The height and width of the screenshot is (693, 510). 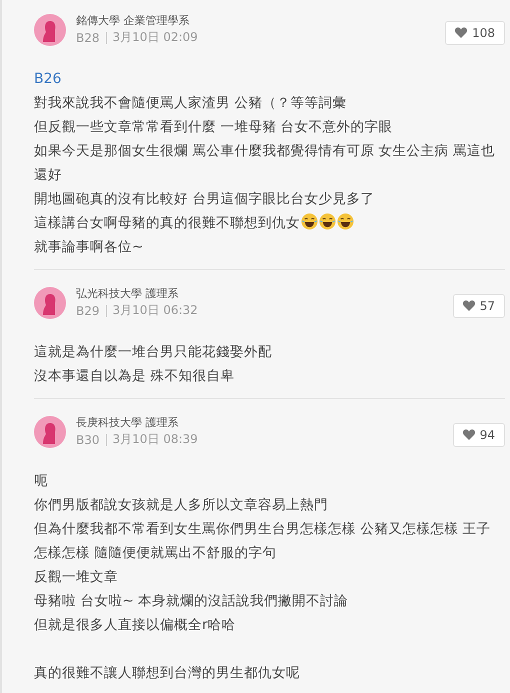 I want to click on comment-line: 如果今天是那個女生很爛 罵公車什麼我都覺得情有可原 女生公主病 罵這也還好, so click(x=264, y=163).